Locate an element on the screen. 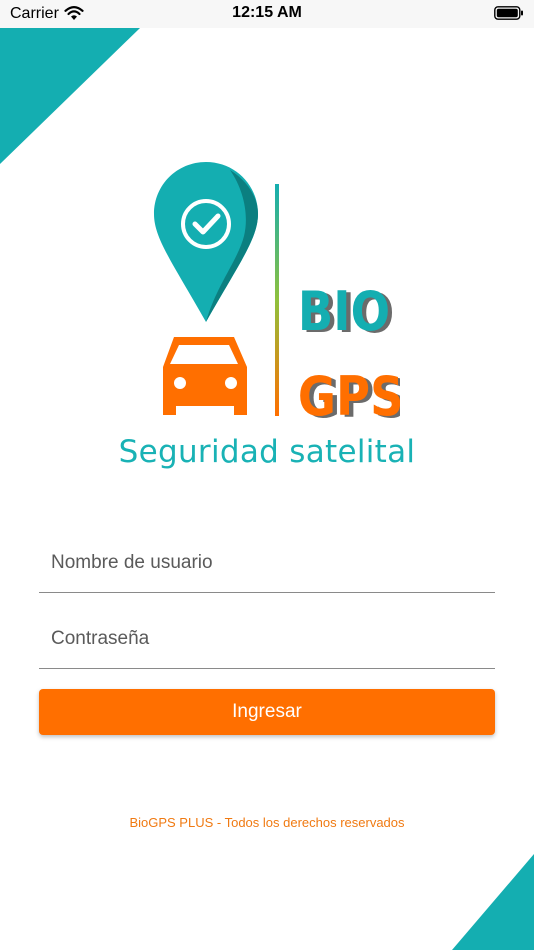 This screenshot has width=534, height=950. status-bar: Carrier 12:15 AM is located at coordinates (267, 14).